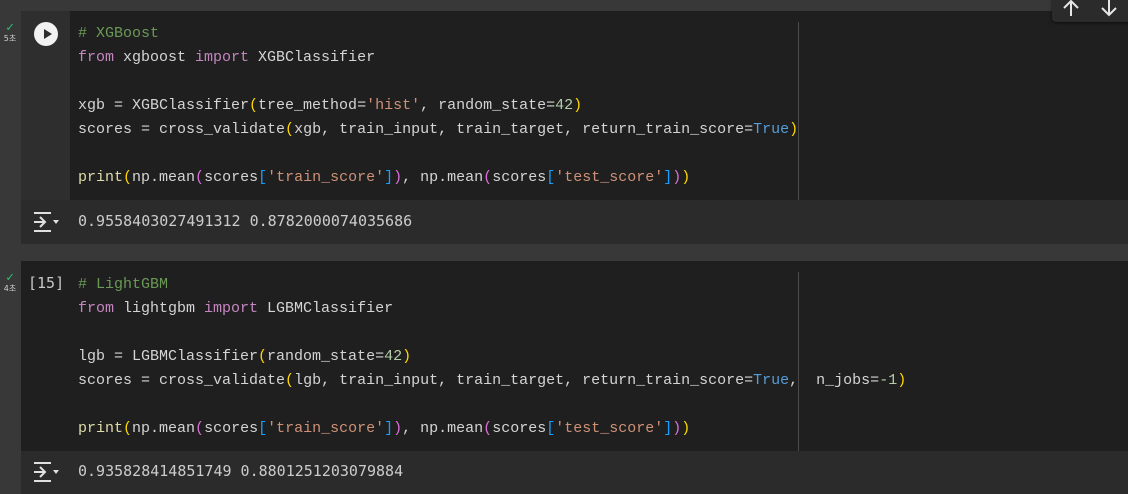 This screenshot has width=1128, height=494. Describe the element at coordinates (159, 308) in the screenshot. I see `code-module: lightgbm` at that location.